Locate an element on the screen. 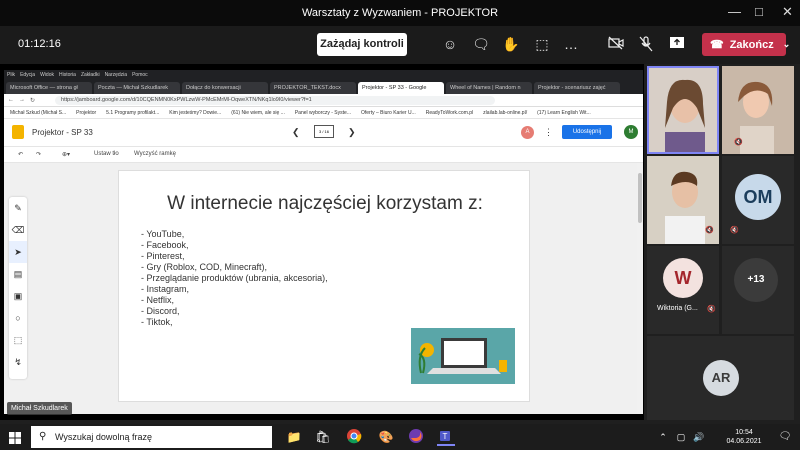 Image resolution: width=800 pixels, height=450 pixels. windows-start-icon is located at coordinates (15, 437).